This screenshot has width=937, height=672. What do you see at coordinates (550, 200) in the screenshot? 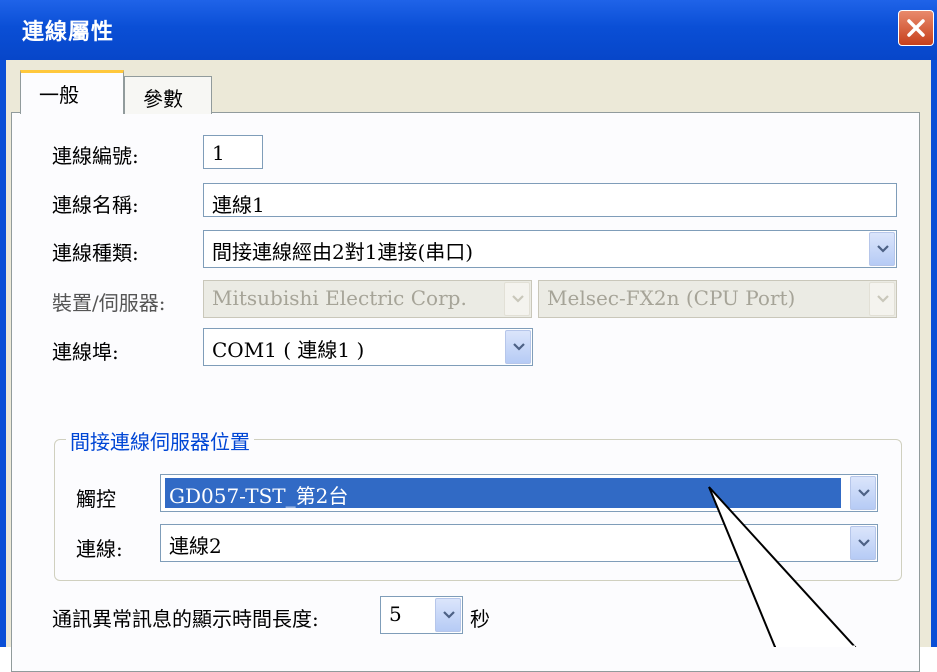
I see `link-name-input: 連線1` at bounding box center [550, 200].